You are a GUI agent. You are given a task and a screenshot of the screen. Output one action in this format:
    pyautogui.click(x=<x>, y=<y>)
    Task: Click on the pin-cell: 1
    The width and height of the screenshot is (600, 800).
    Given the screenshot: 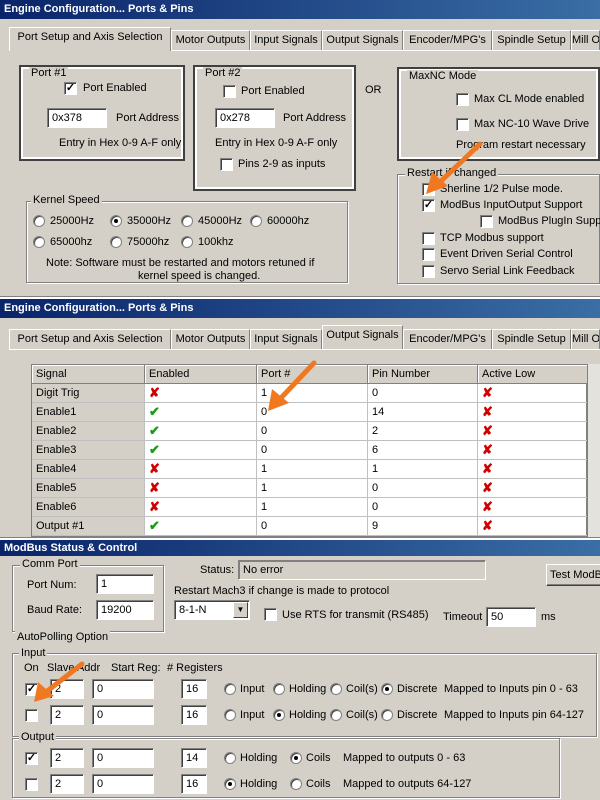 What is the action you would take?
    pyautogui.click(x=423, y=469)
    